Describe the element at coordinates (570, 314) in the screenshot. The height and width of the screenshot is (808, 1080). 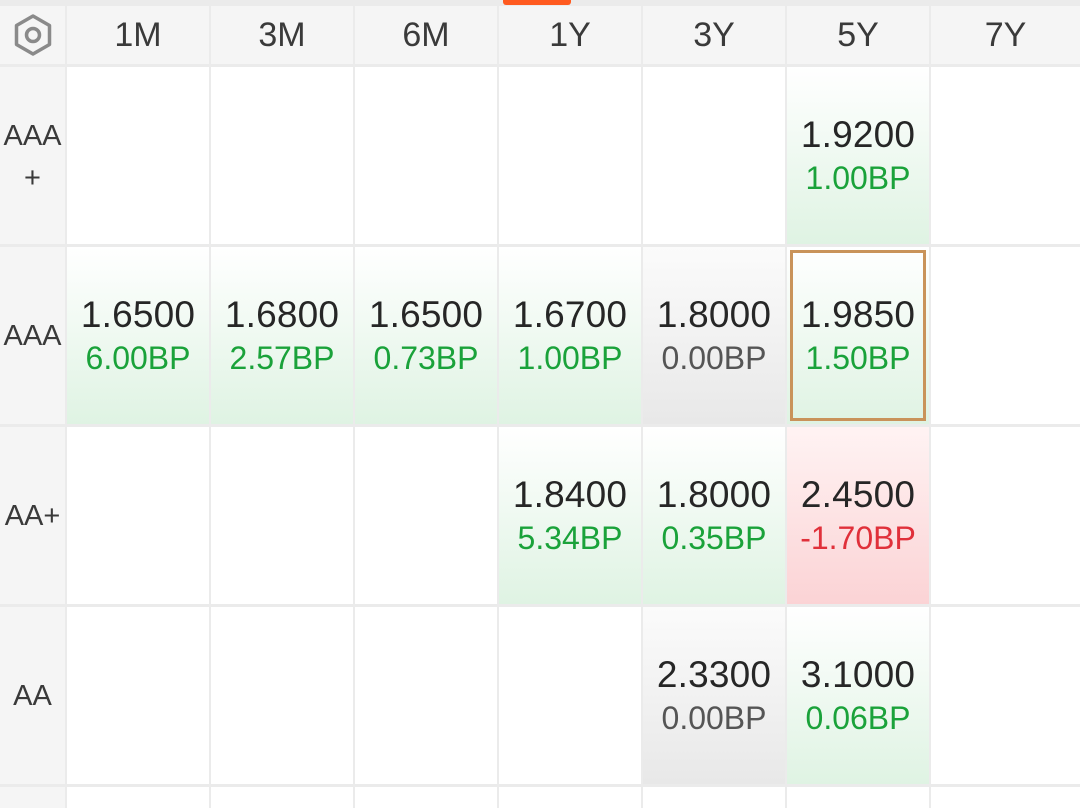
I see `rate-value: 1.6700` at that location.